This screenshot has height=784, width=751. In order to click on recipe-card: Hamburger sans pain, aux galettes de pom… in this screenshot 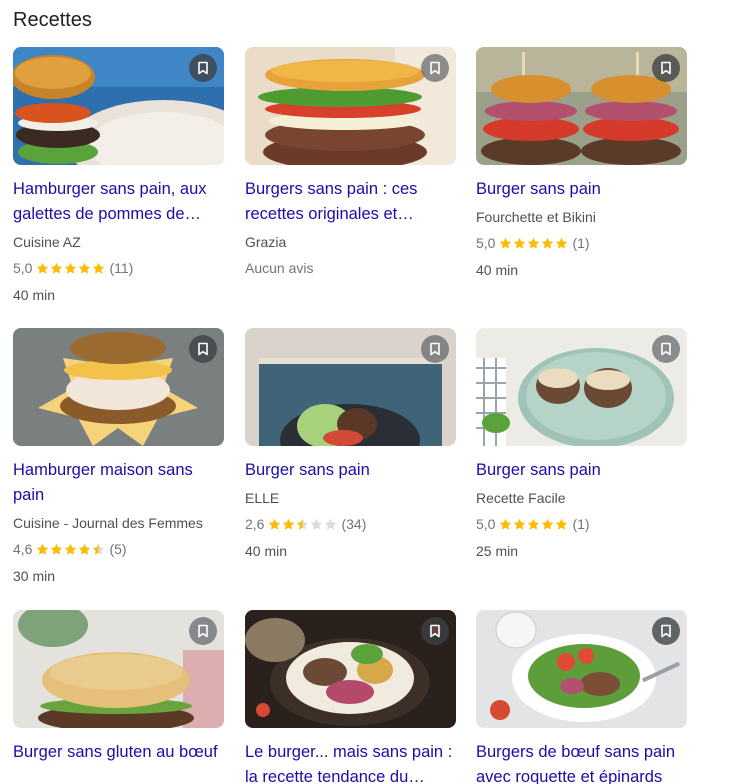, I will do `click(118, 176)`.